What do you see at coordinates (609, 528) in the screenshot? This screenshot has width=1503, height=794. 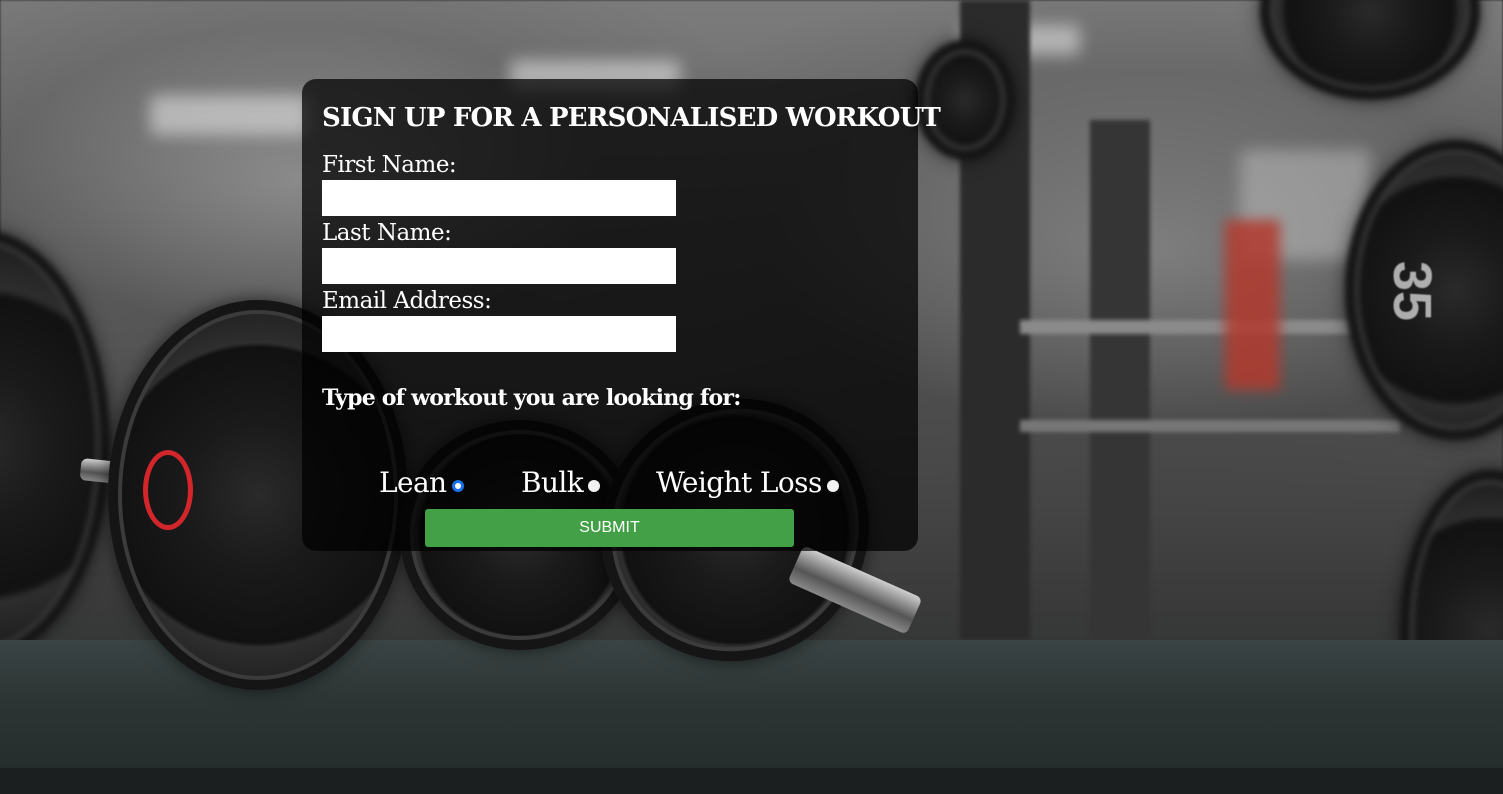 I see `submit-button: SUBMIT` at bounding box center [609, 528].